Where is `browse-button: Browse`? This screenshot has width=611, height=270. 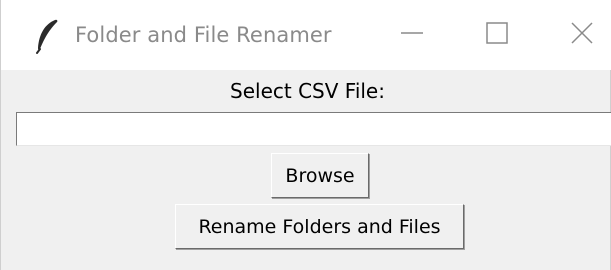
browse-button: Browse is located at coordinates (320, 175).